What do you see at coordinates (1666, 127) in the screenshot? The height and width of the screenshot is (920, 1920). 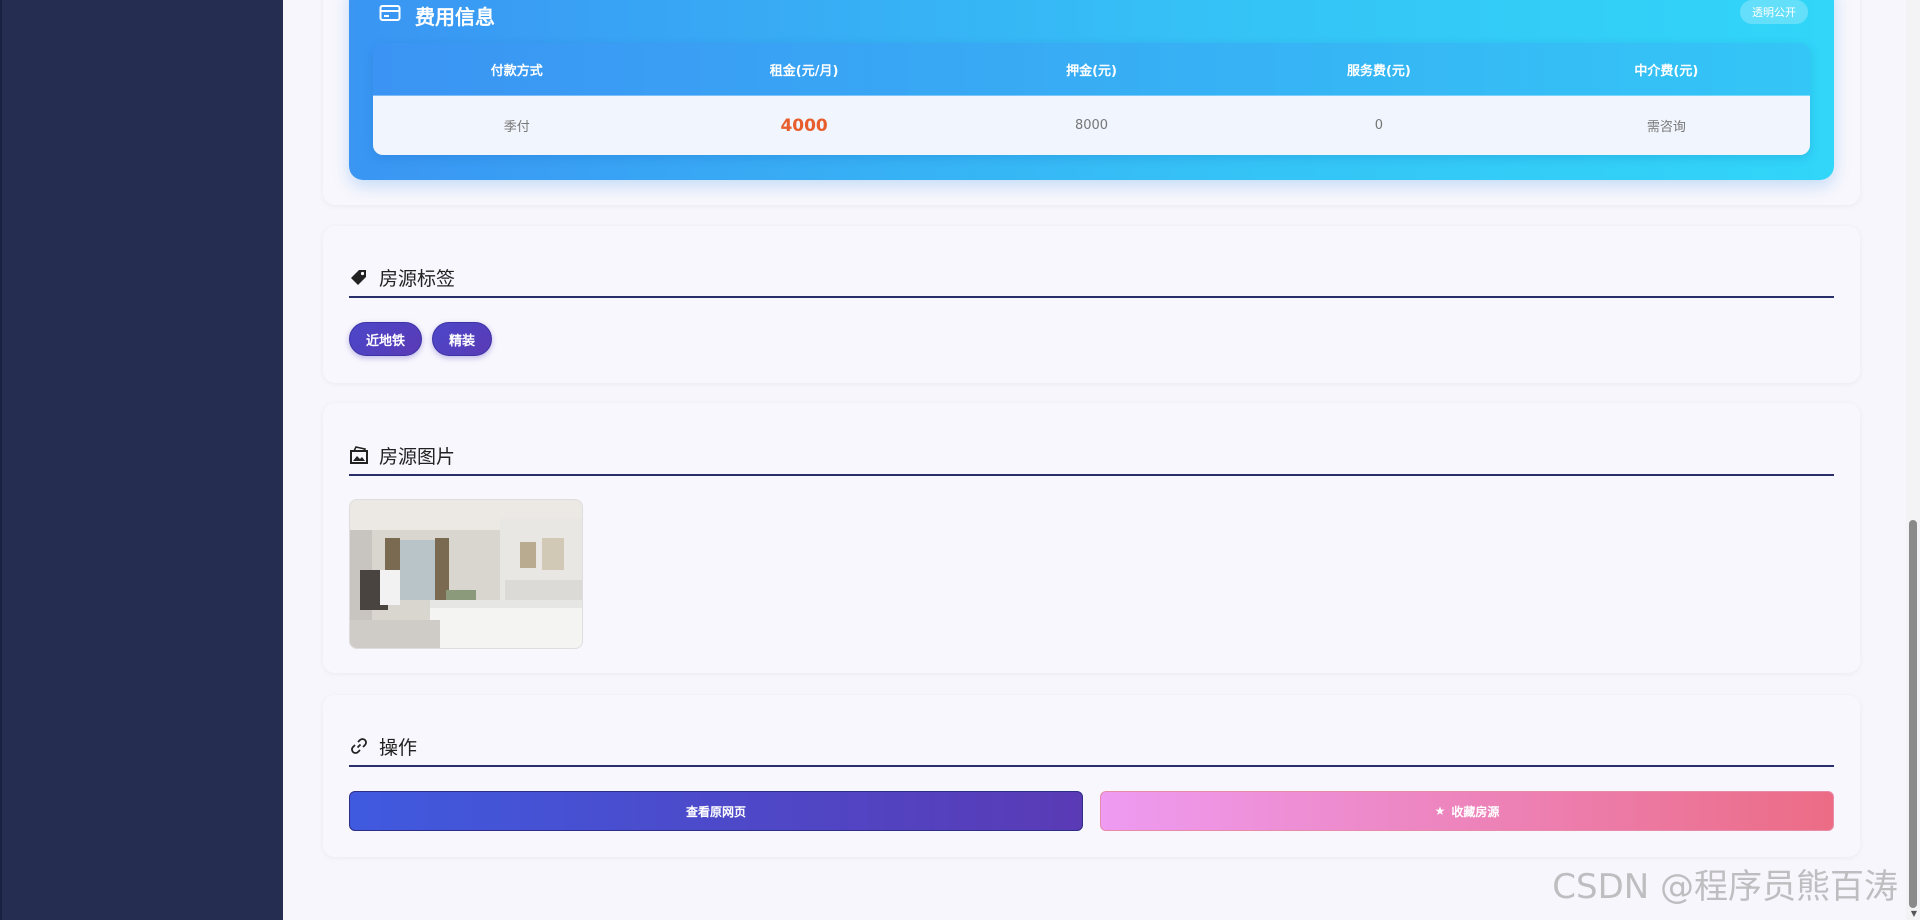 I see `agency-fee-value: 需咨询` at bounding box center [1666, 127].